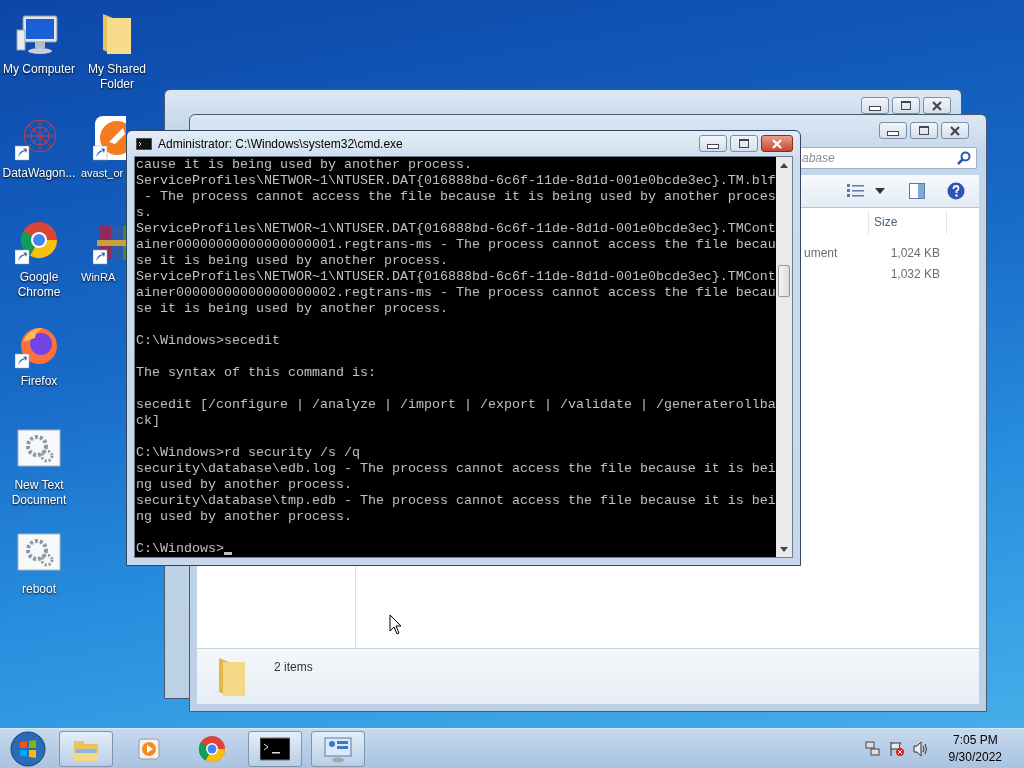  I want to click on icon-label: My Computer, so click(39, 69).